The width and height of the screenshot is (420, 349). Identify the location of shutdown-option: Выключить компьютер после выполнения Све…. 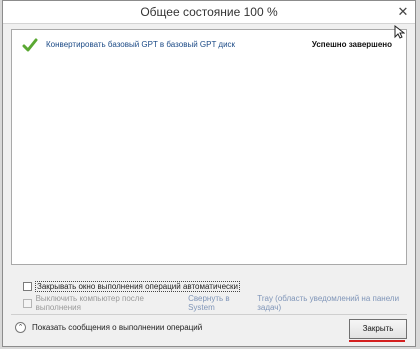
(219, 303).